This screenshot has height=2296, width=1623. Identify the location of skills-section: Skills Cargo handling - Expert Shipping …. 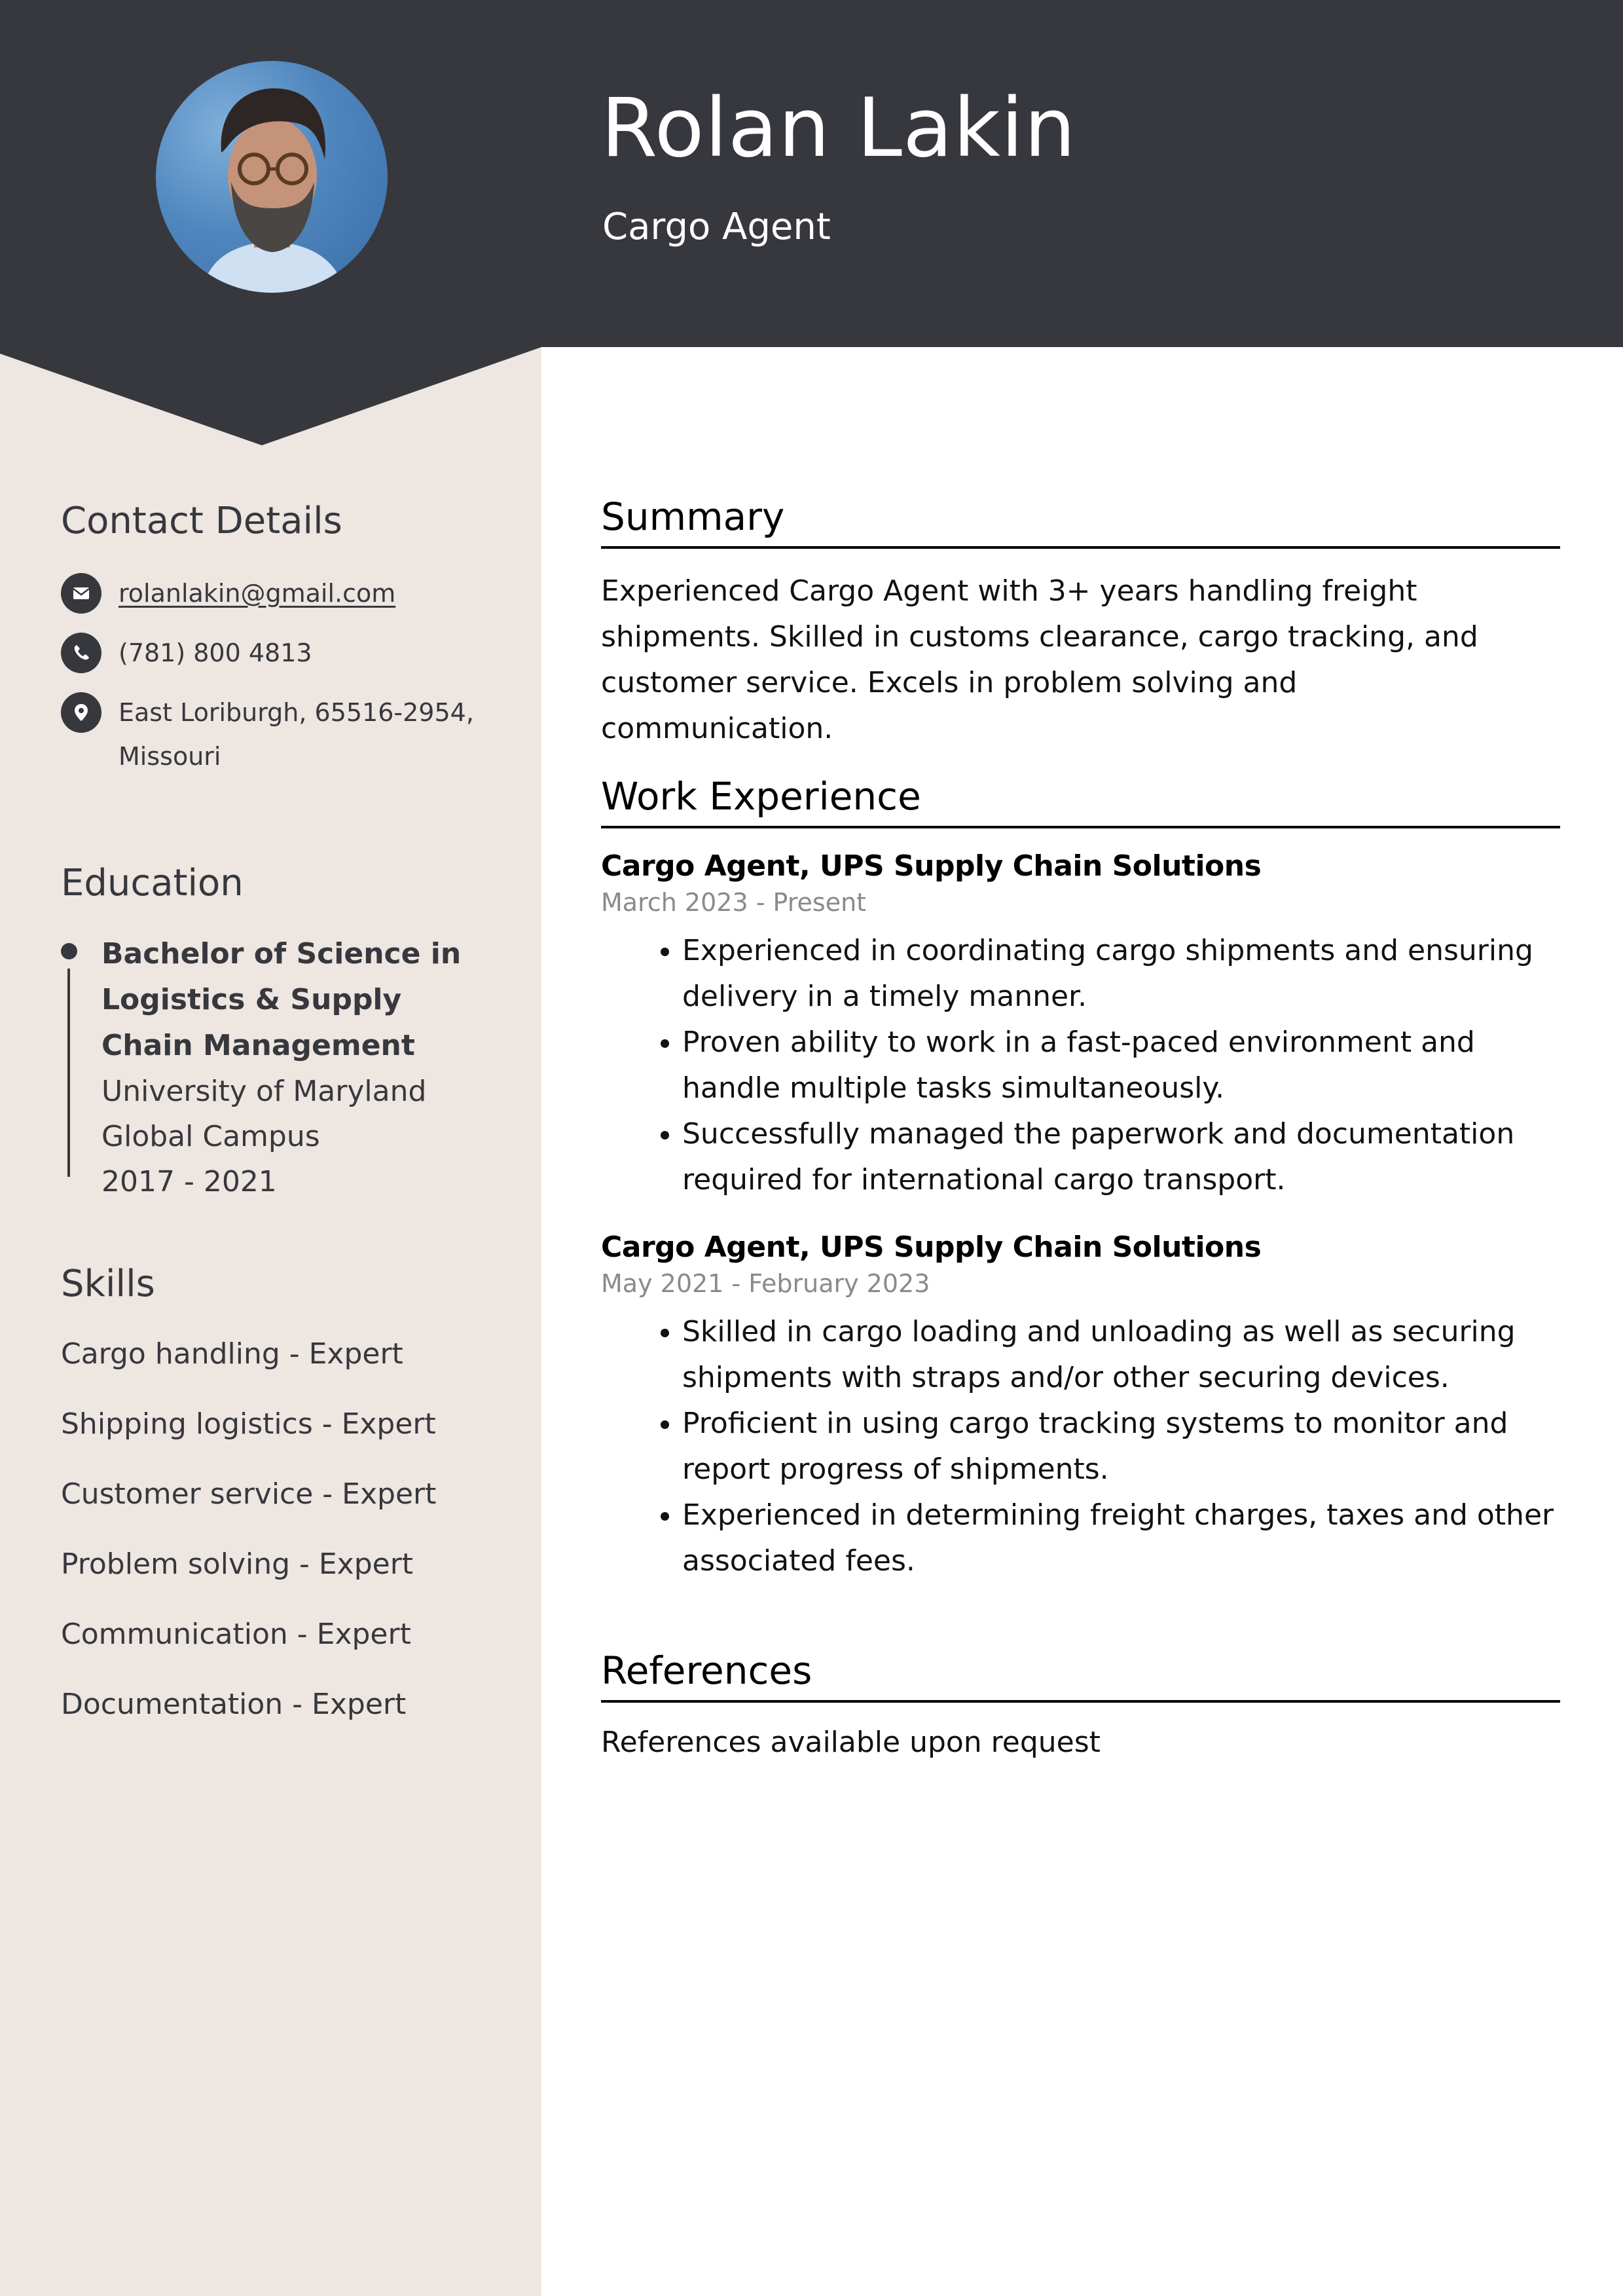
(287, 1502).